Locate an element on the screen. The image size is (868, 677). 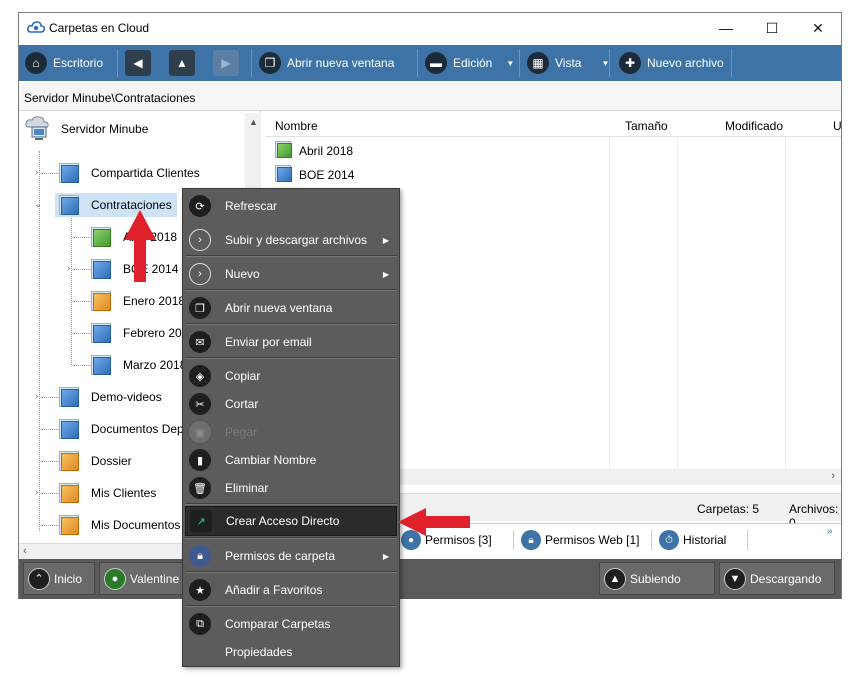
list-item: Abril 2018 is located at coordinates (314, 151).